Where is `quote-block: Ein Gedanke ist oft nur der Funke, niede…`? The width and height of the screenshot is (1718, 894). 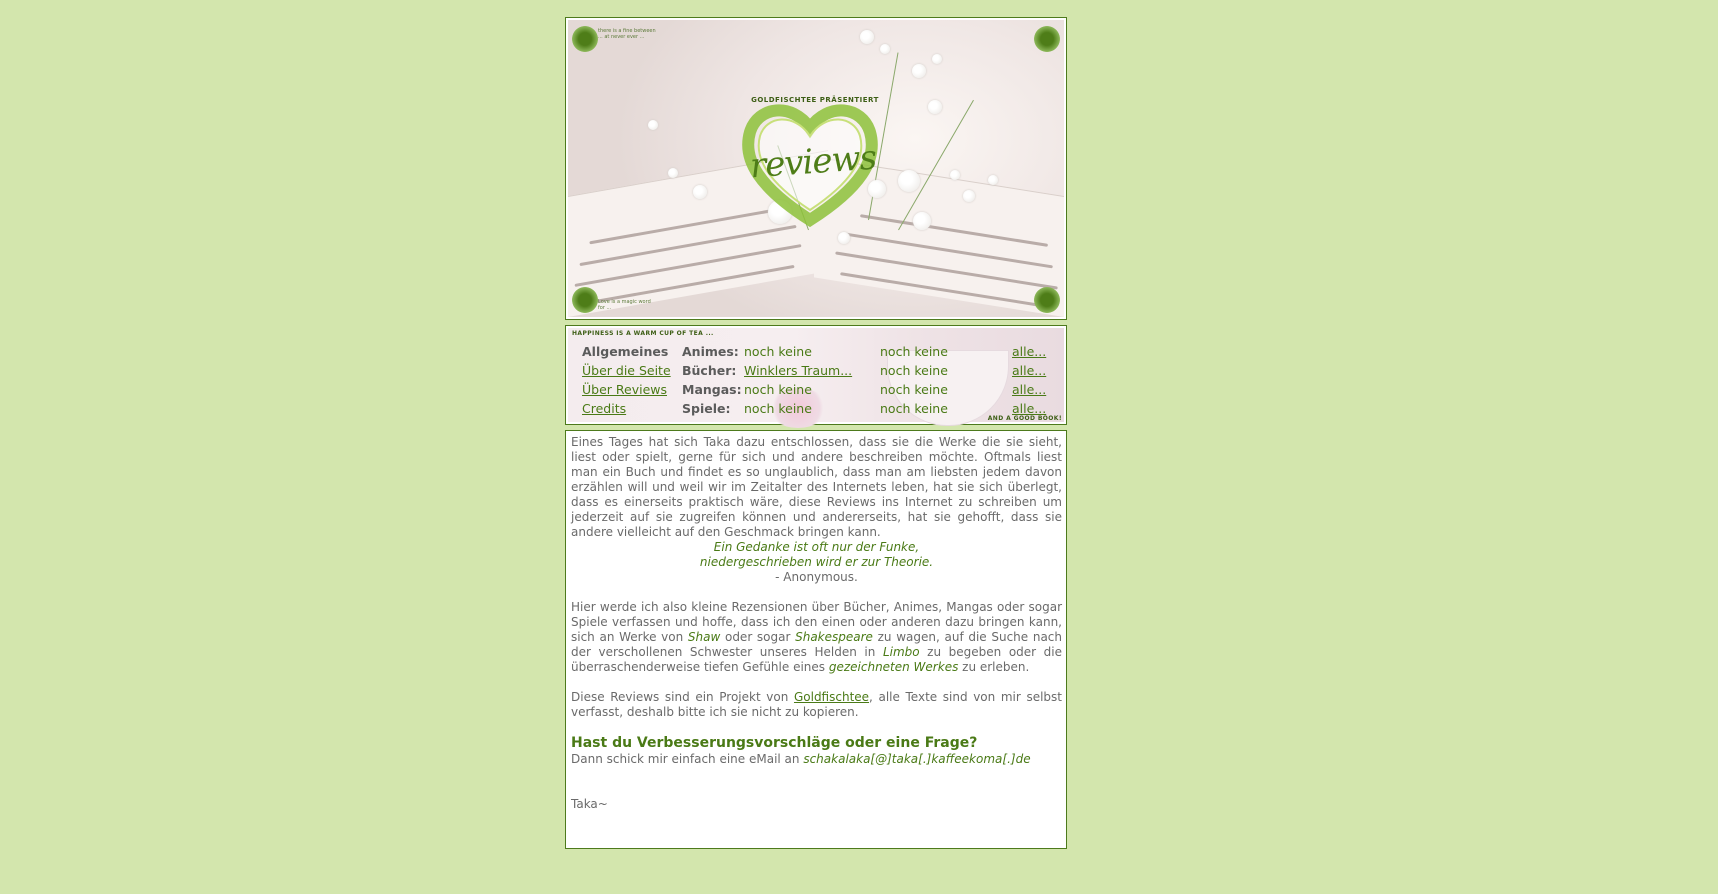
quote-block: Ein Gedanke ist oft nur der Funke, niede… is located at coordinates (816, 562).